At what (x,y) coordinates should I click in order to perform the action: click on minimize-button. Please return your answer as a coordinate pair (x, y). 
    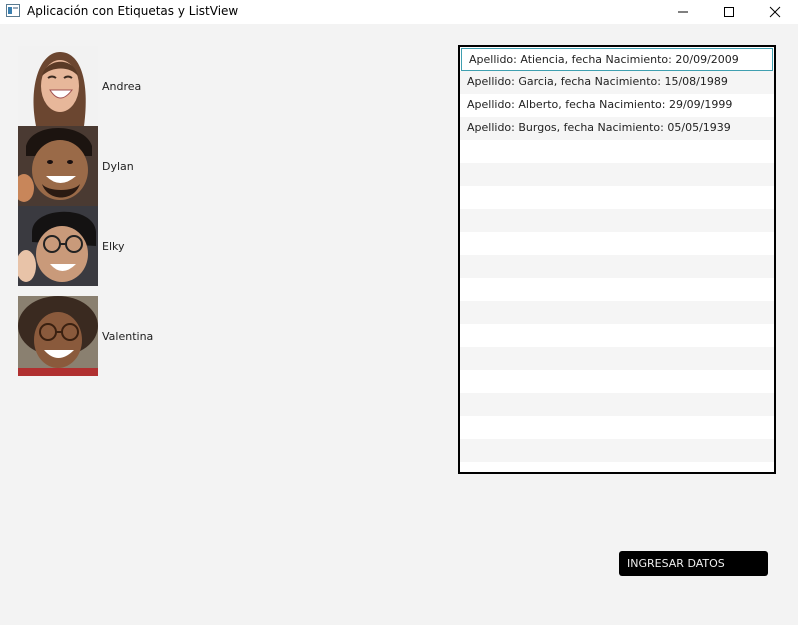
    Looking at the image, I should click on (683, 12).